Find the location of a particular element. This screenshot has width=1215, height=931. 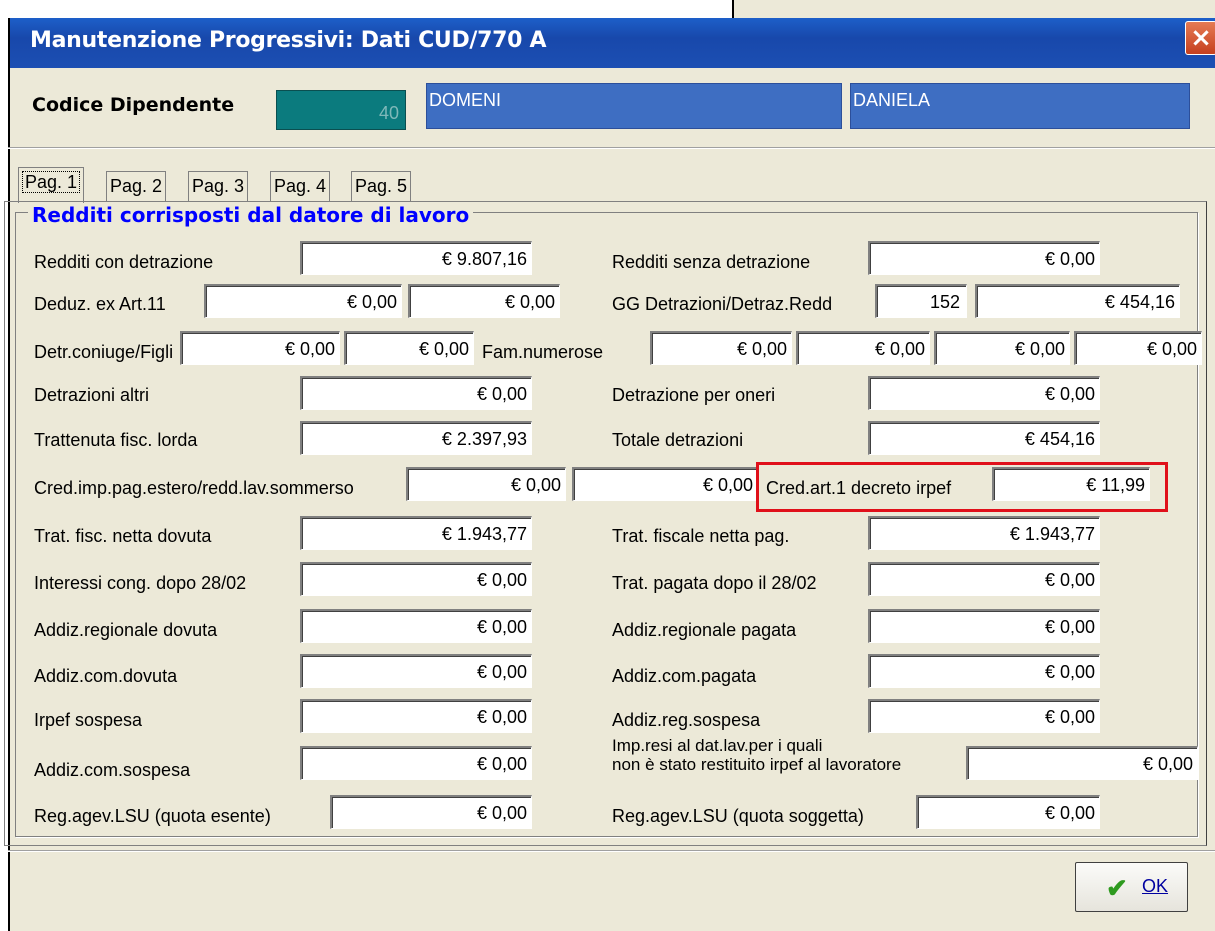

detraz-redd-field: € 454,16 is located at coordinates (1077, 301).